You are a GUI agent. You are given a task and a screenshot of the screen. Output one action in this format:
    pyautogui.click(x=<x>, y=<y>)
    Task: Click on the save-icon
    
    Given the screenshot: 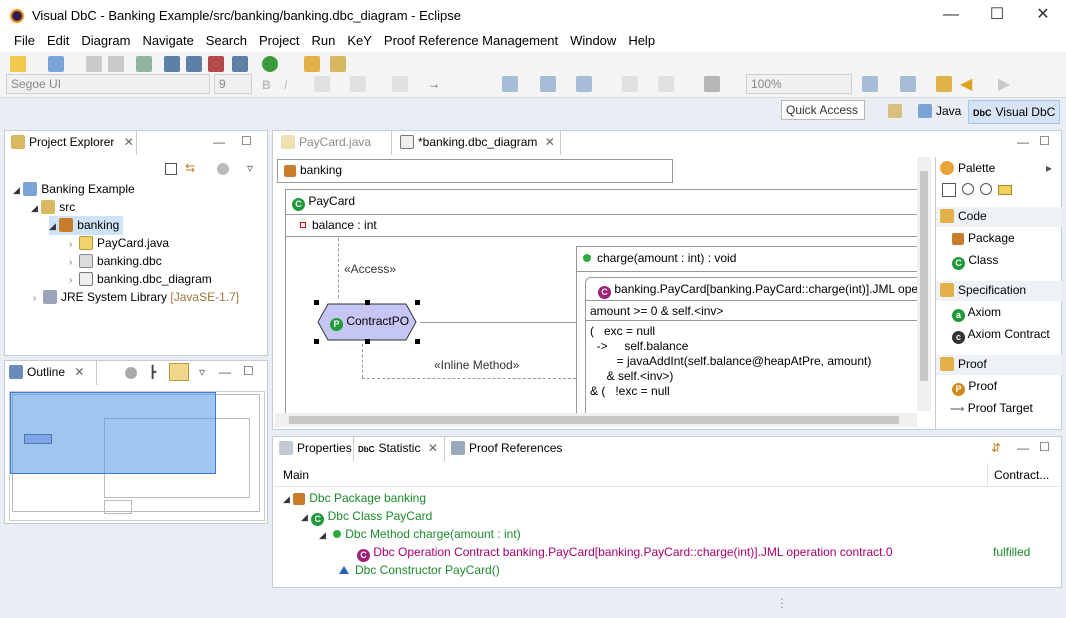 What is the action you would take?
    pyautogui.click(x=94, y=64)
    